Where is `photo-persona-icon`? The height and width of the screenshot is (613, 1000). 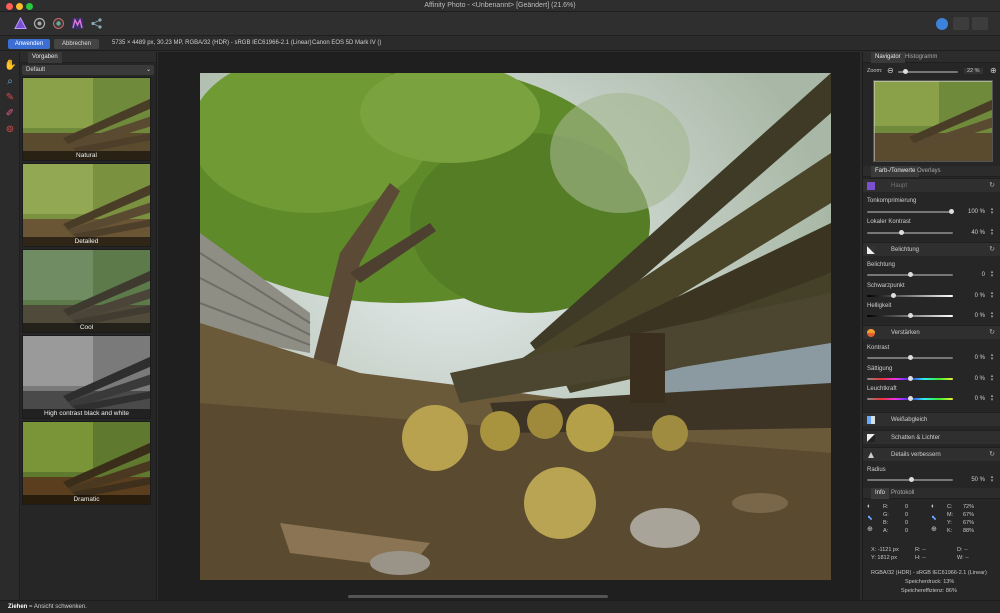
photo-persona-icon is located at coordinates (20, 23).